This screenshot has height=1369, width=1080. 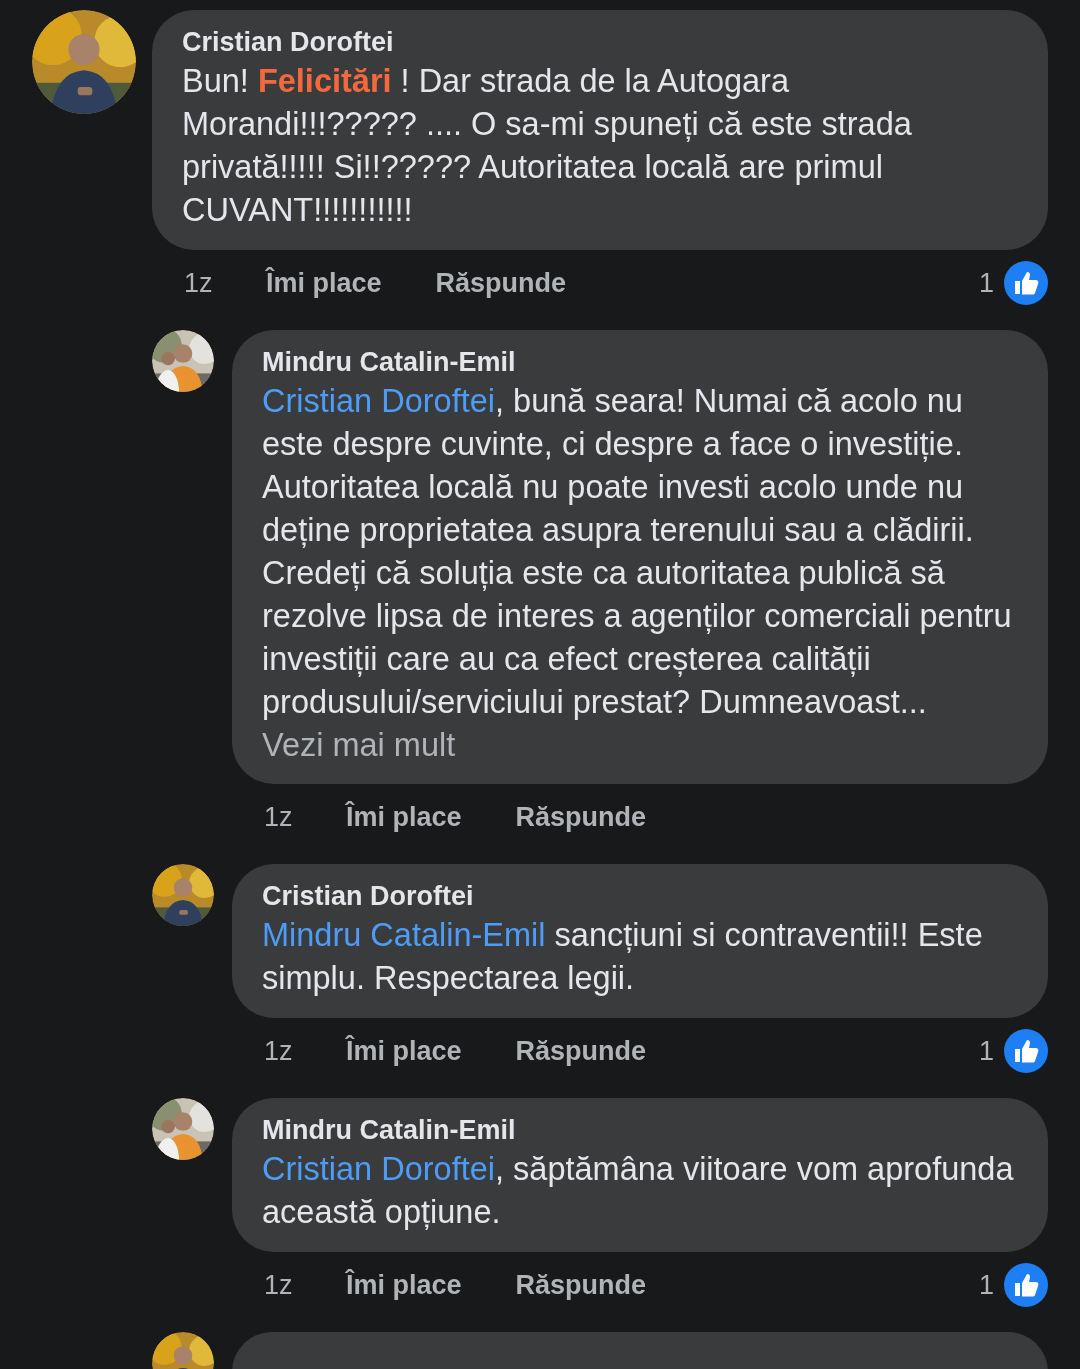 I want to click on mention-link: Mindru Catalin-Emil, so click(x=404, y=935).